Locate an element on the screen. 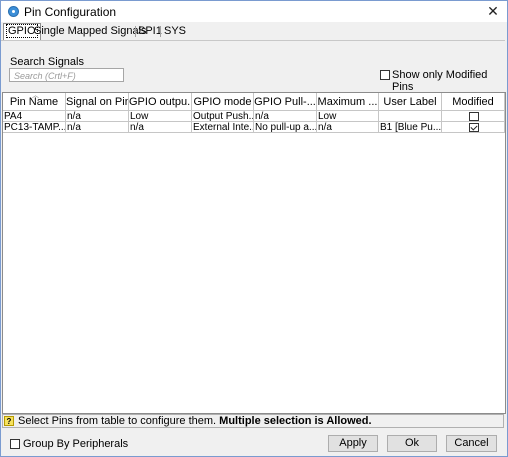 This screenshot has width=508, height=457. column-header-modified: Modified is located at coordinates (473, 102).